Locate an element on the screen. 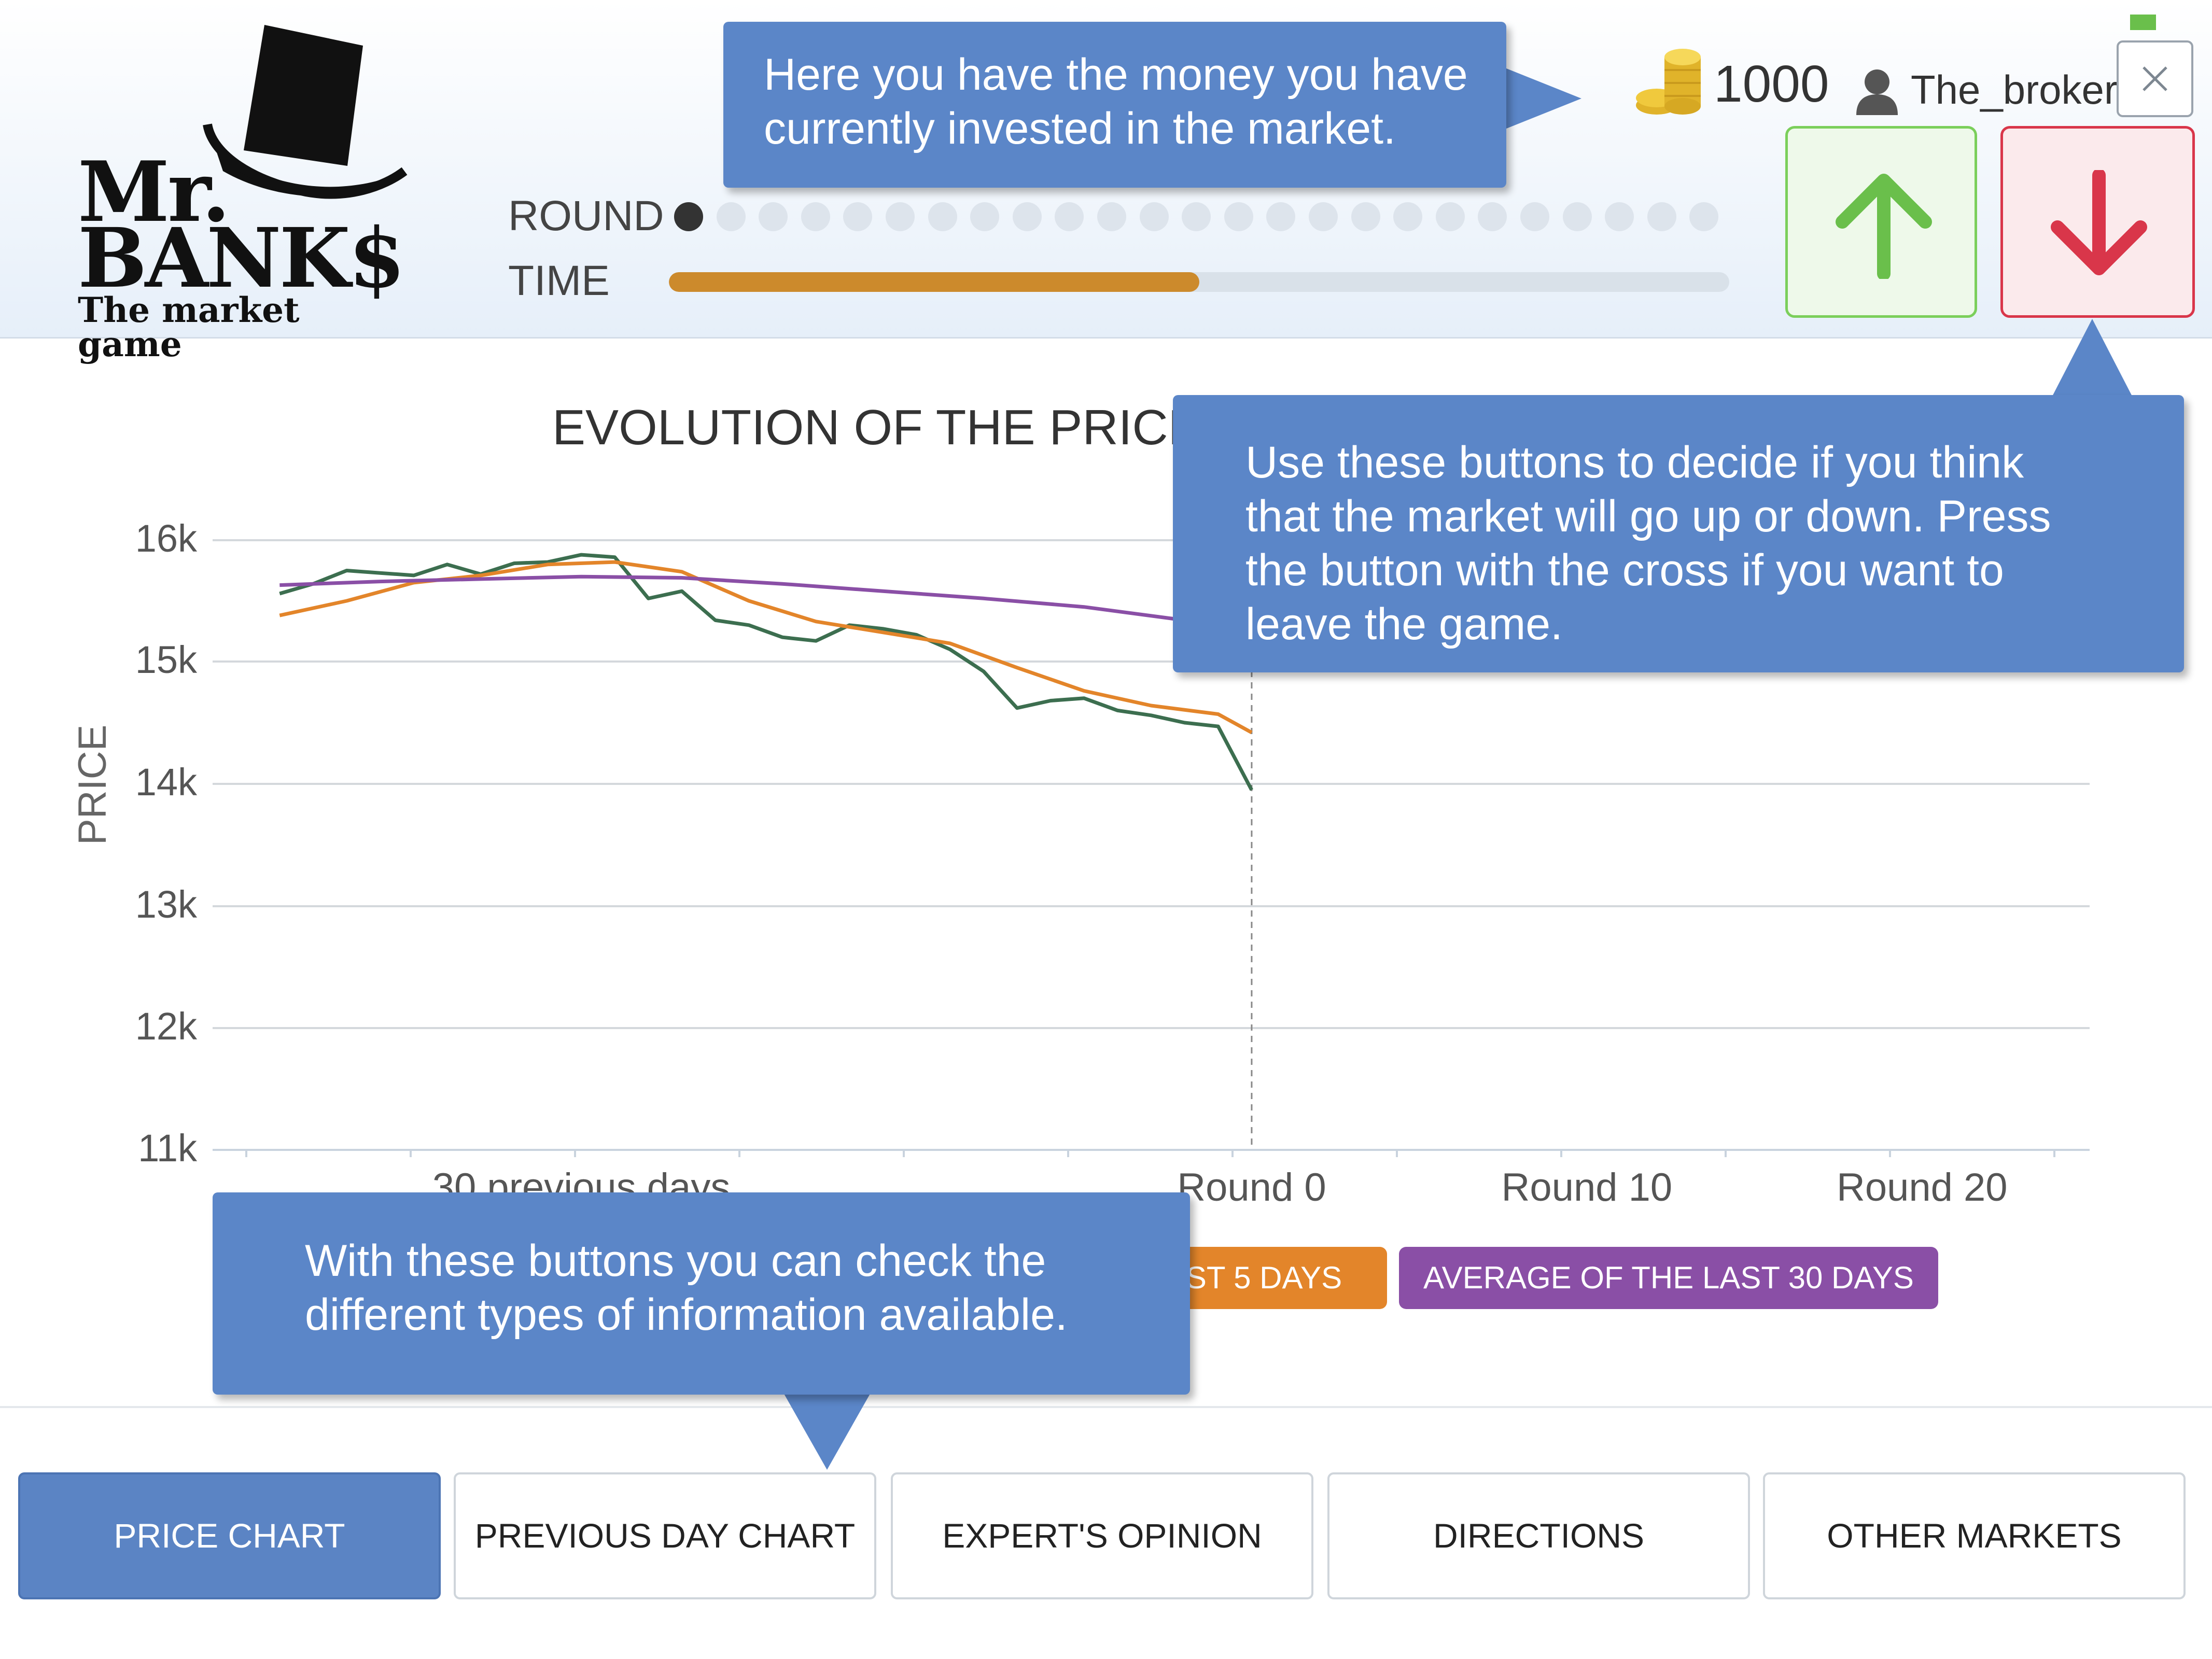 Image resolution: width=2212 pixels, height=1659 pixels. tab-previous-day-chart: PREVIOUS DAY CHART is located at coordinates (665, 1535).